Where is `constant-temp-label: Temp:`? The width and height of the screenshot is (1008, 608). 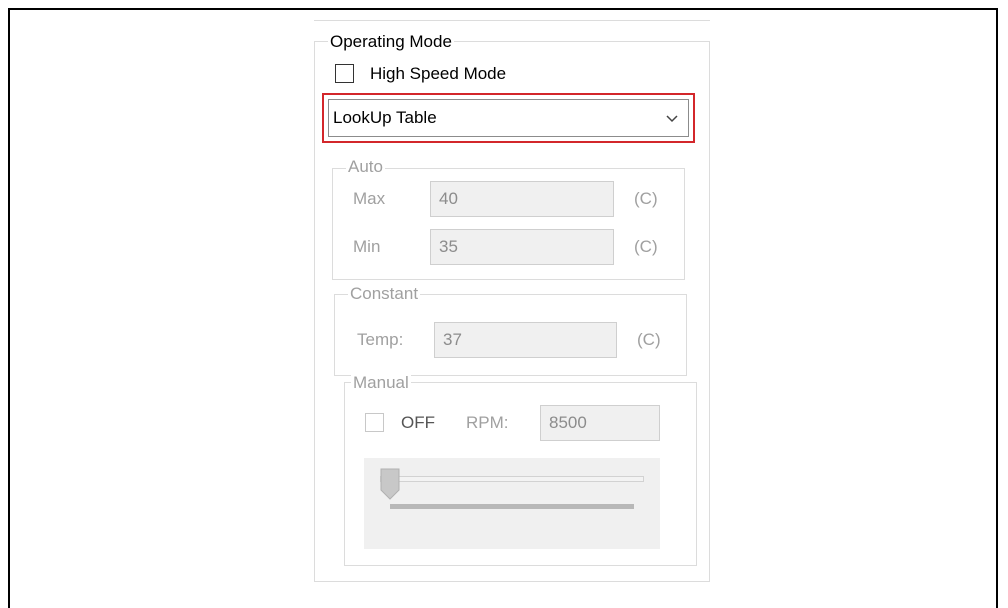 constant-temp-label: Temp: is located at coordinates (380, 339).